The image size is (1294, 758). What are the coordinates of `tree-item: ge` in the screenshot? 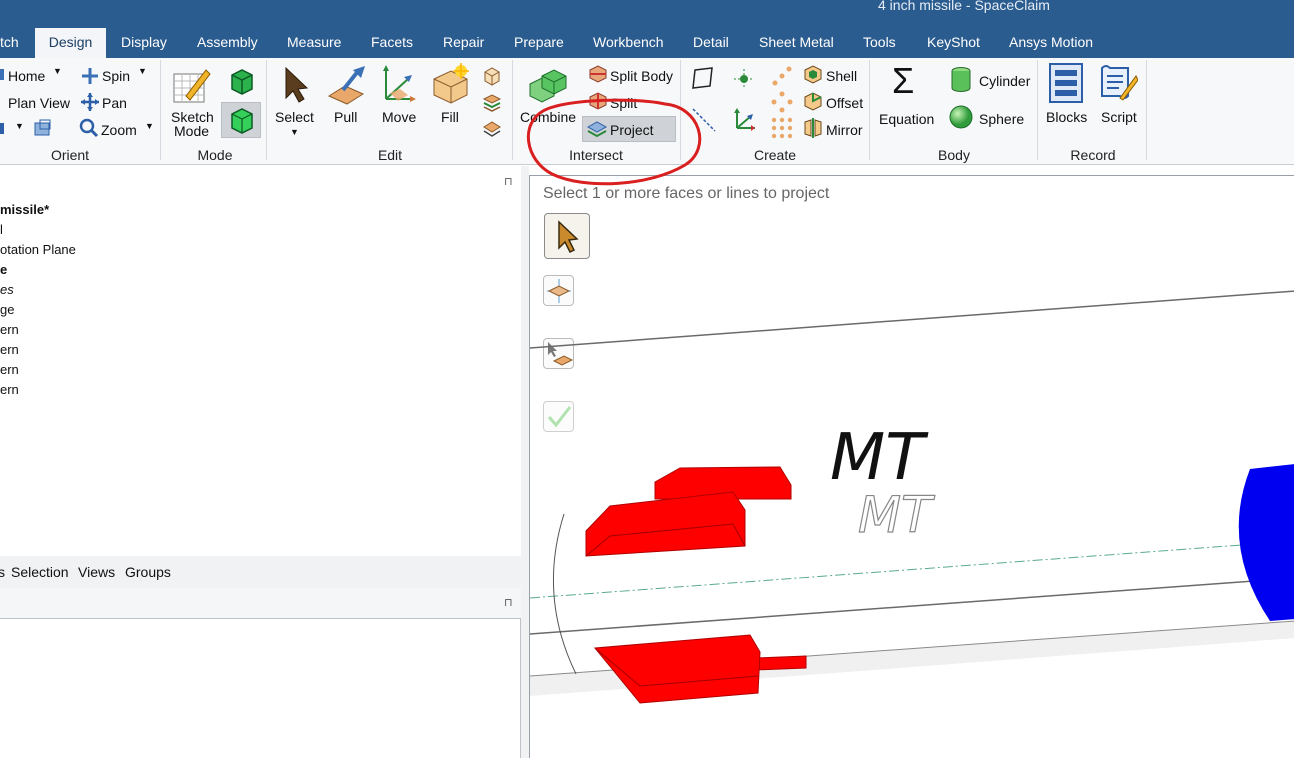 It's located at (7, 309).